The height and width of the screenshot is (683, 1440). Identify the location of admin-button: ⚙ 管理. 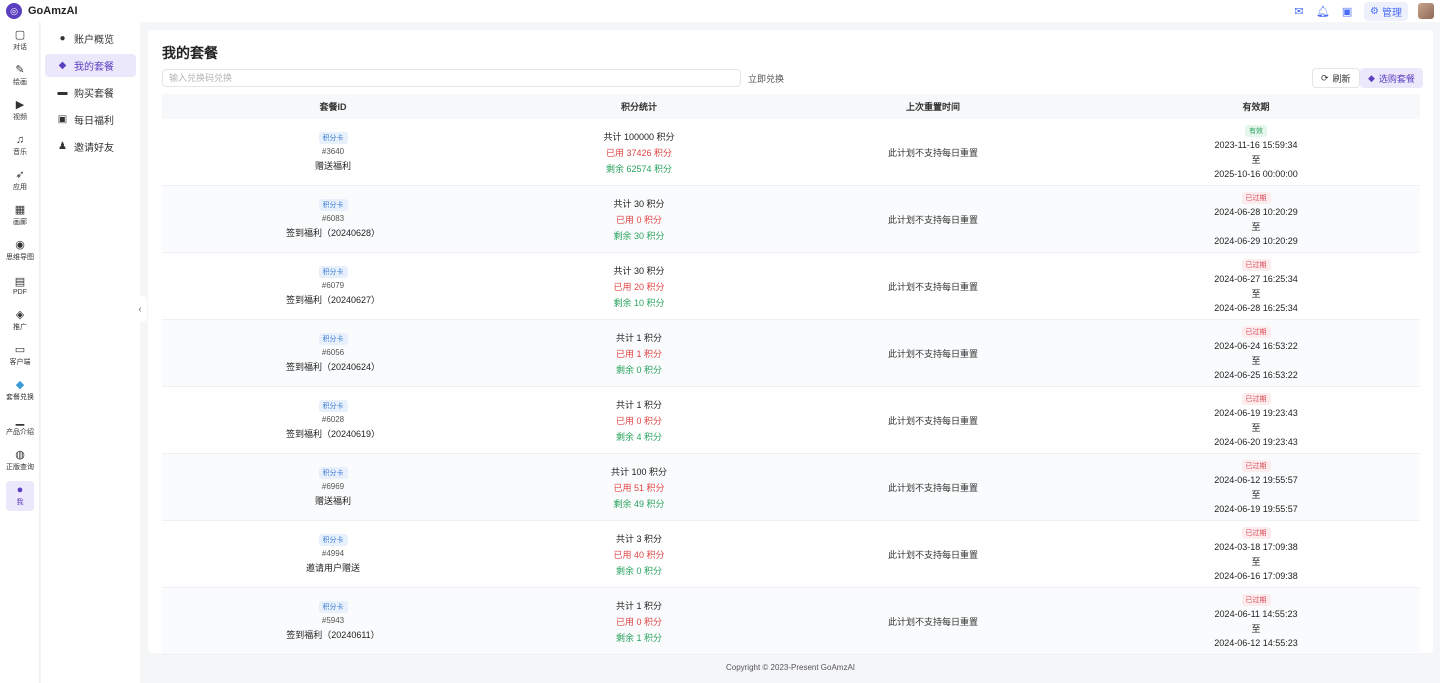
(1386, 11).